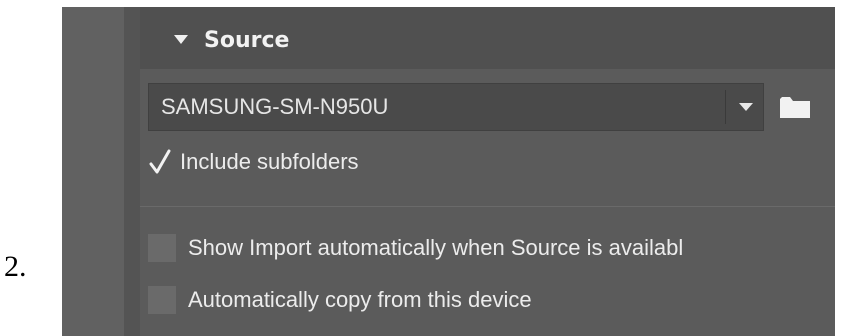  Describe the element at coordinates (160, 162) in the screenshot. I see `checkmark-icon` at that location.